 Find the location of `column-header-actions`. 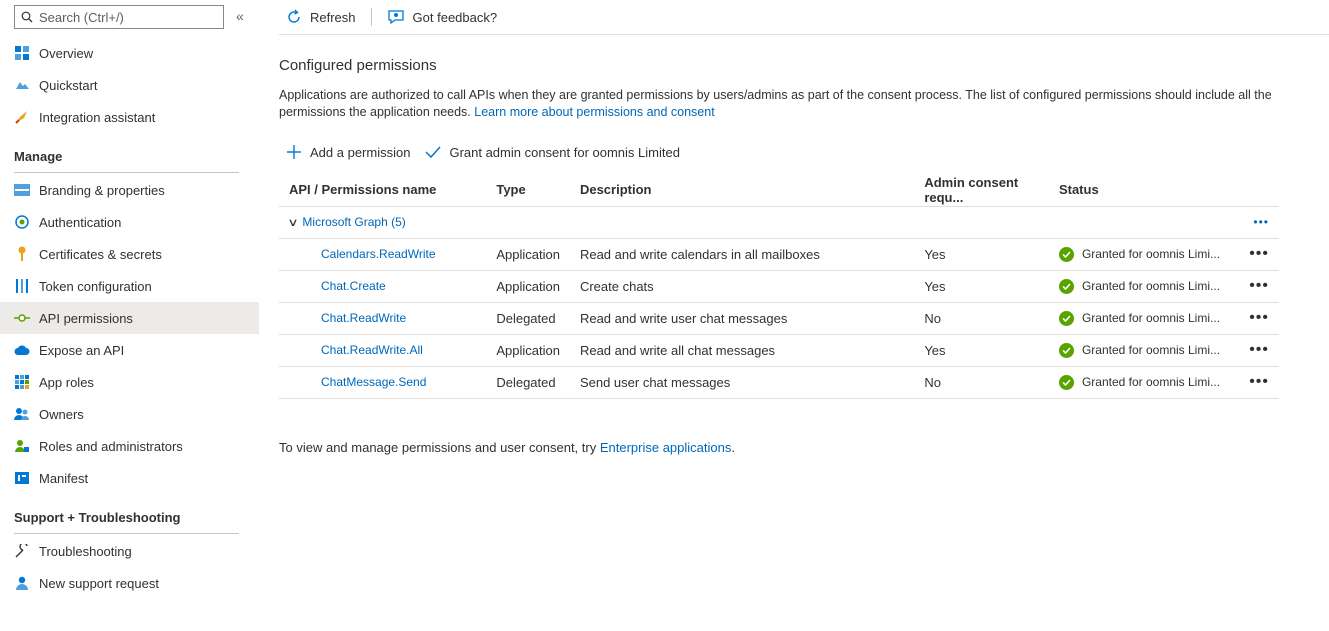

column-header-actions is located at coordinates (1254, 190).